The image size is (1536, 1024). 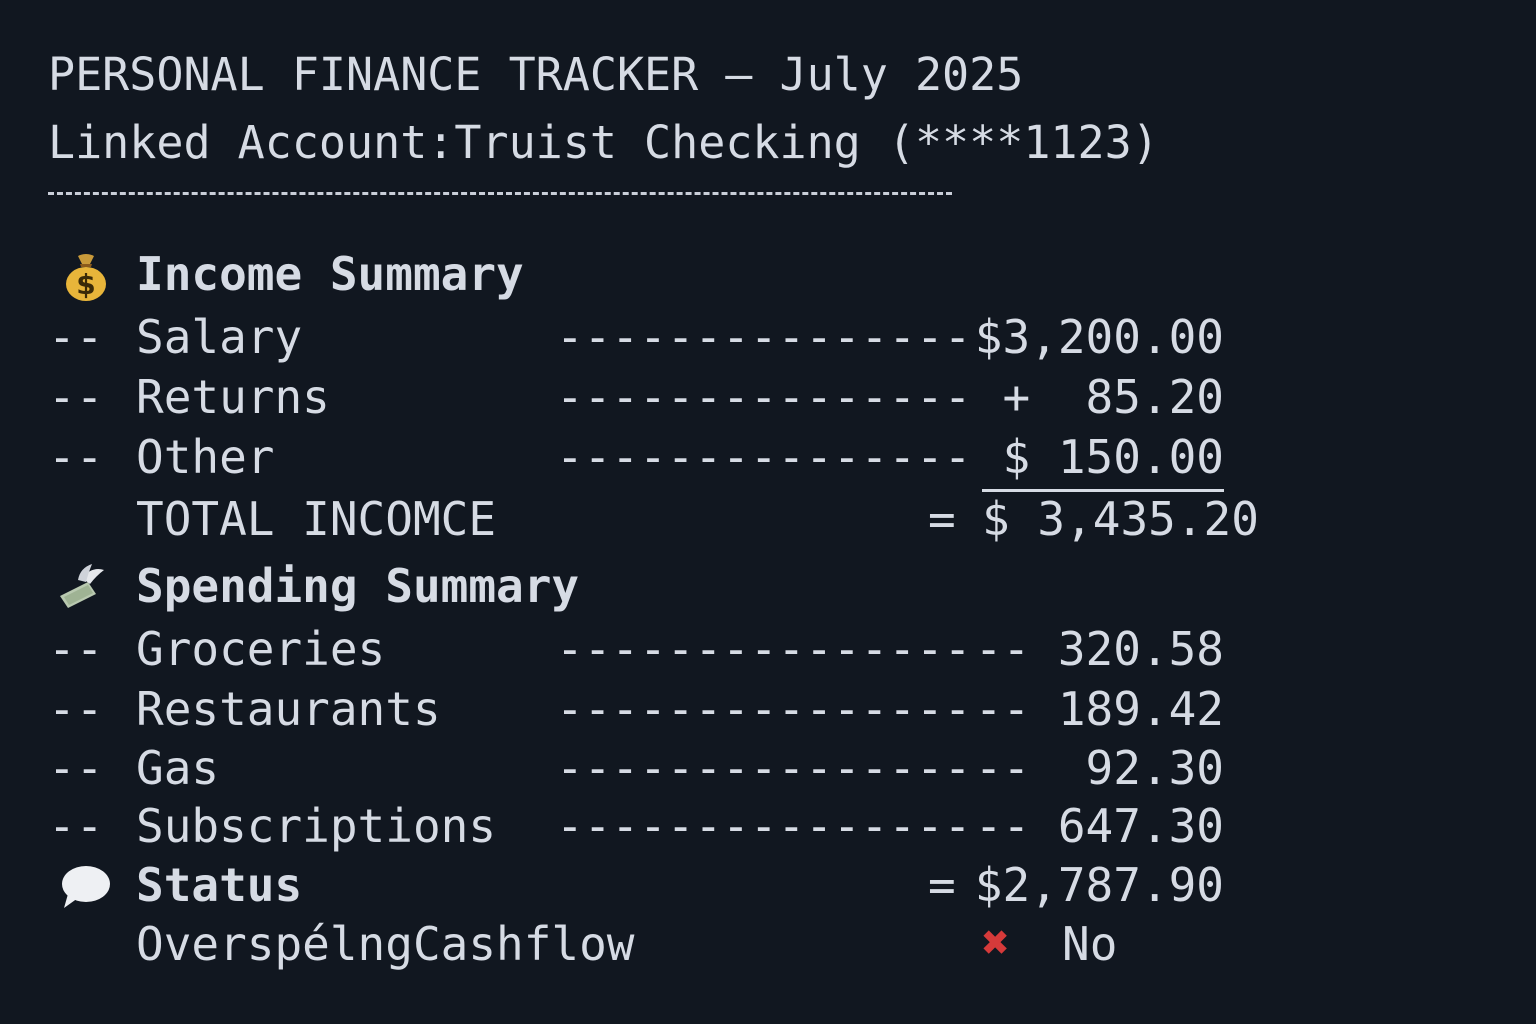 What do you see at coordinates (1099, 768) in the screenshot?
I see `row-amount: -- 92.30` at bounding box center [1099, 768].